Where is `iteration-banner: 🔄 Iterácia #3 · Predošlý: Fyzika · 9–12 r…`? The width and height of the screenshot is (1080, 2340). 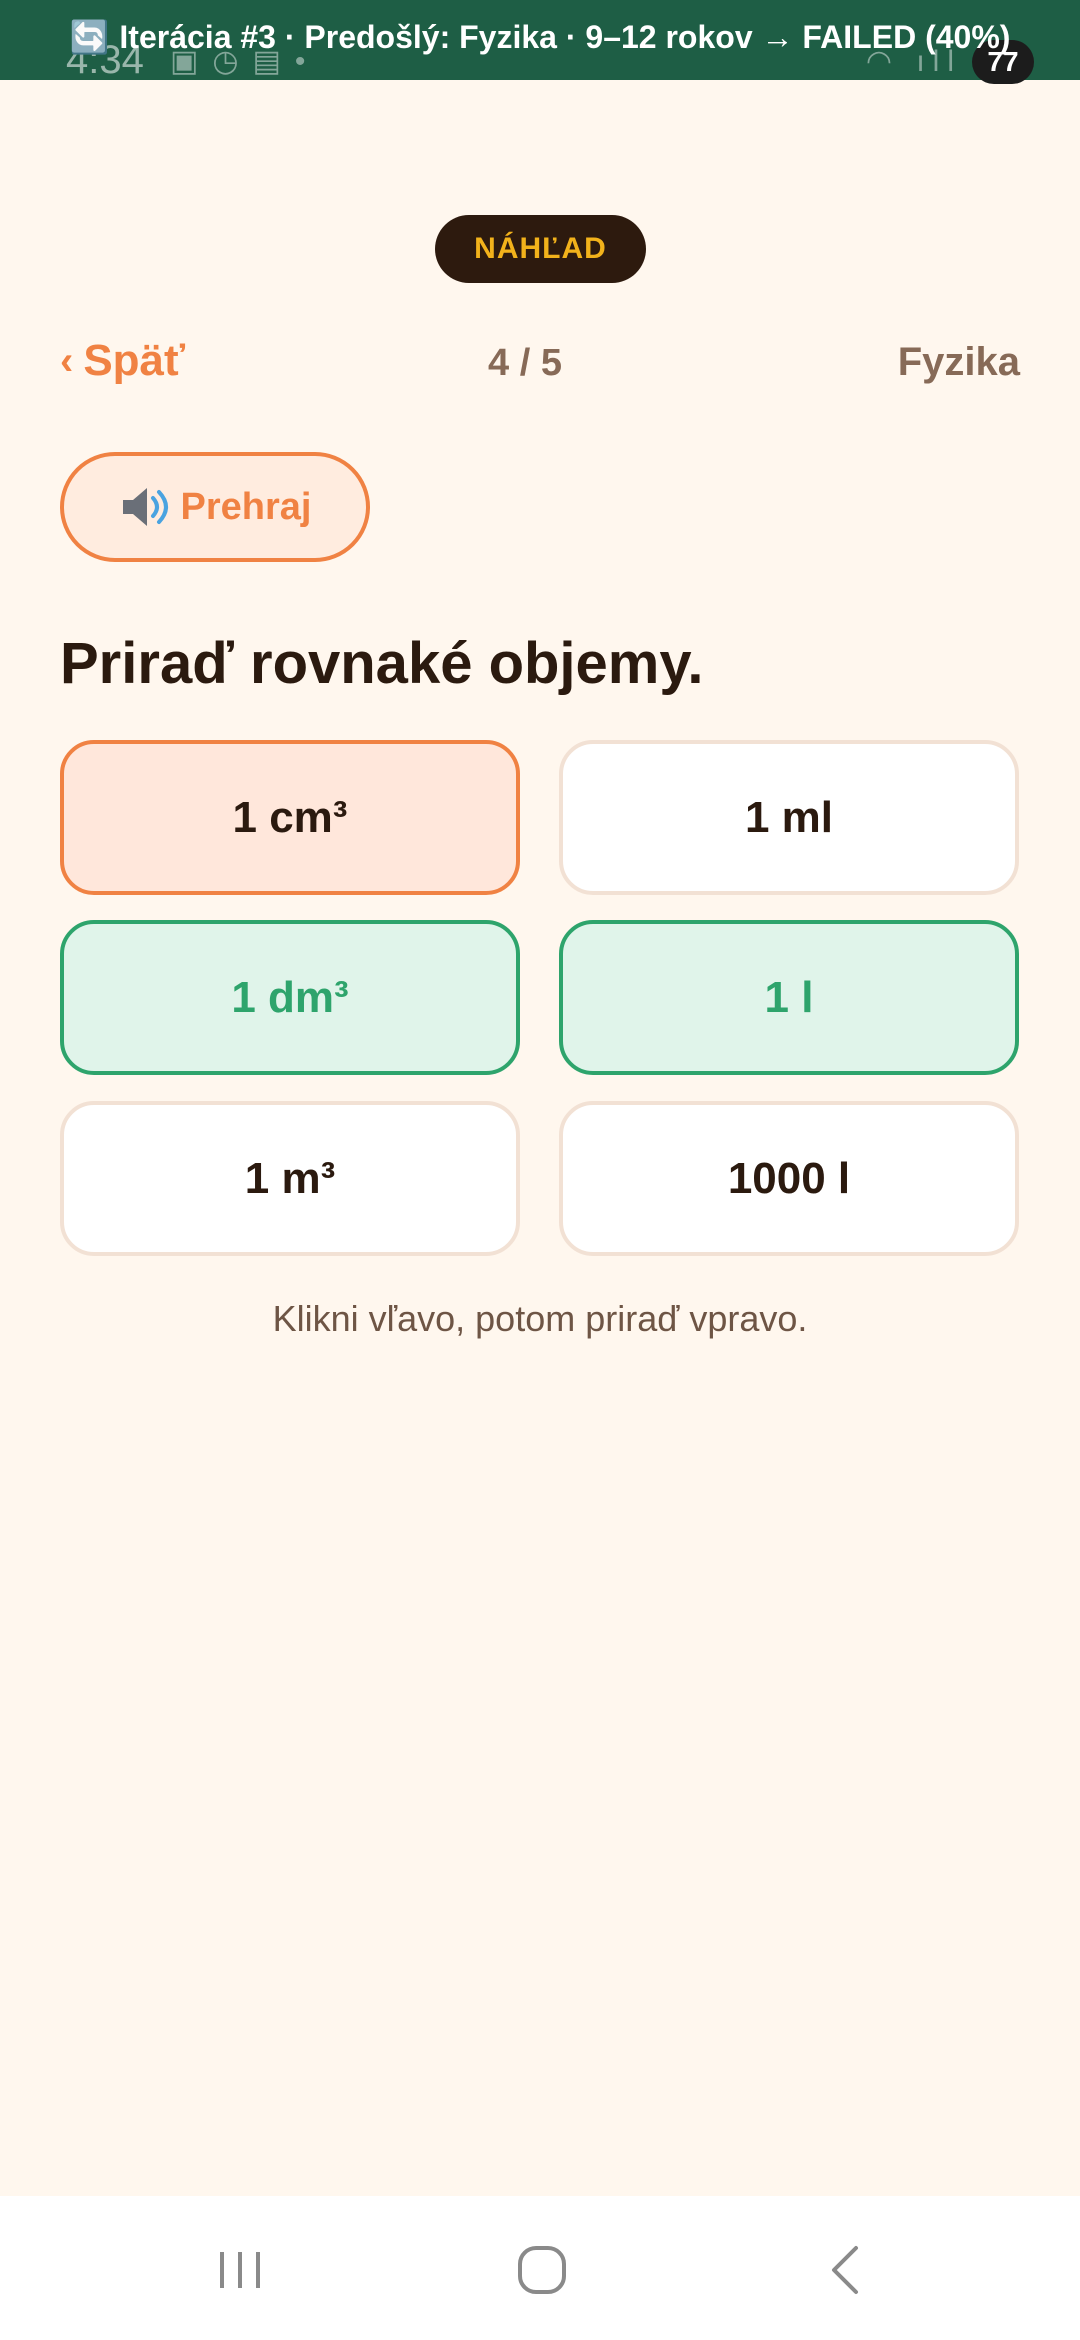
iteration-banner: 🔄 Iterácia #3 · Predošlý: Fyzika · 9–12 r… is located at coordinates (540, 37).